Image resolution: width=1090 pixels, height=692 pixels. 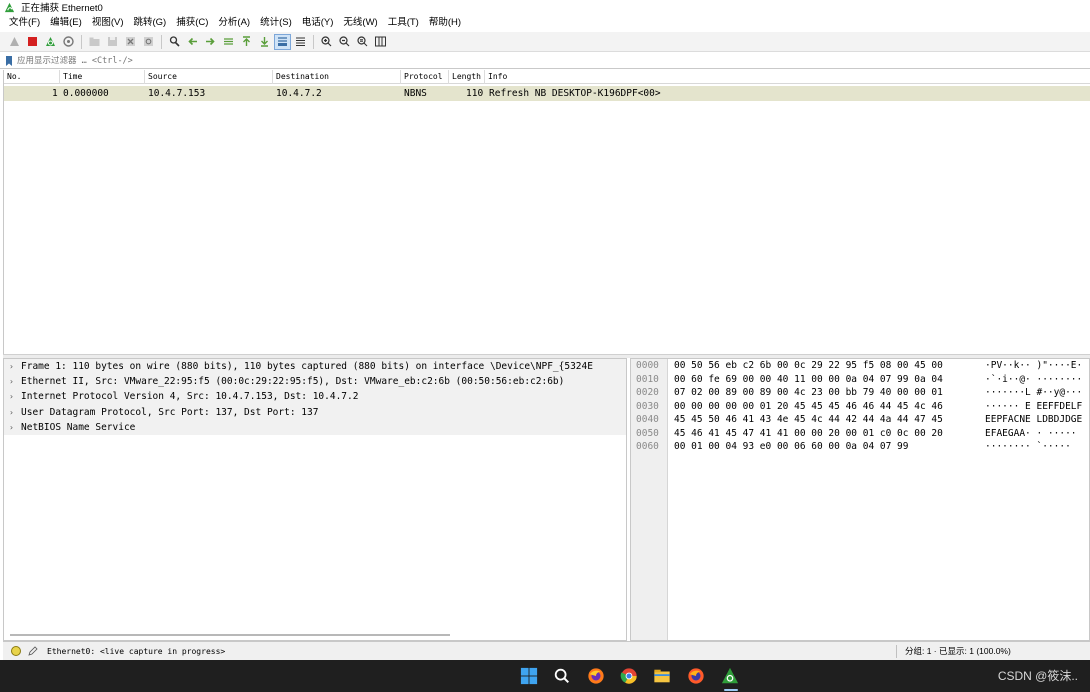 I want to click on capture-comment-icon, so click(x=33, y=651).